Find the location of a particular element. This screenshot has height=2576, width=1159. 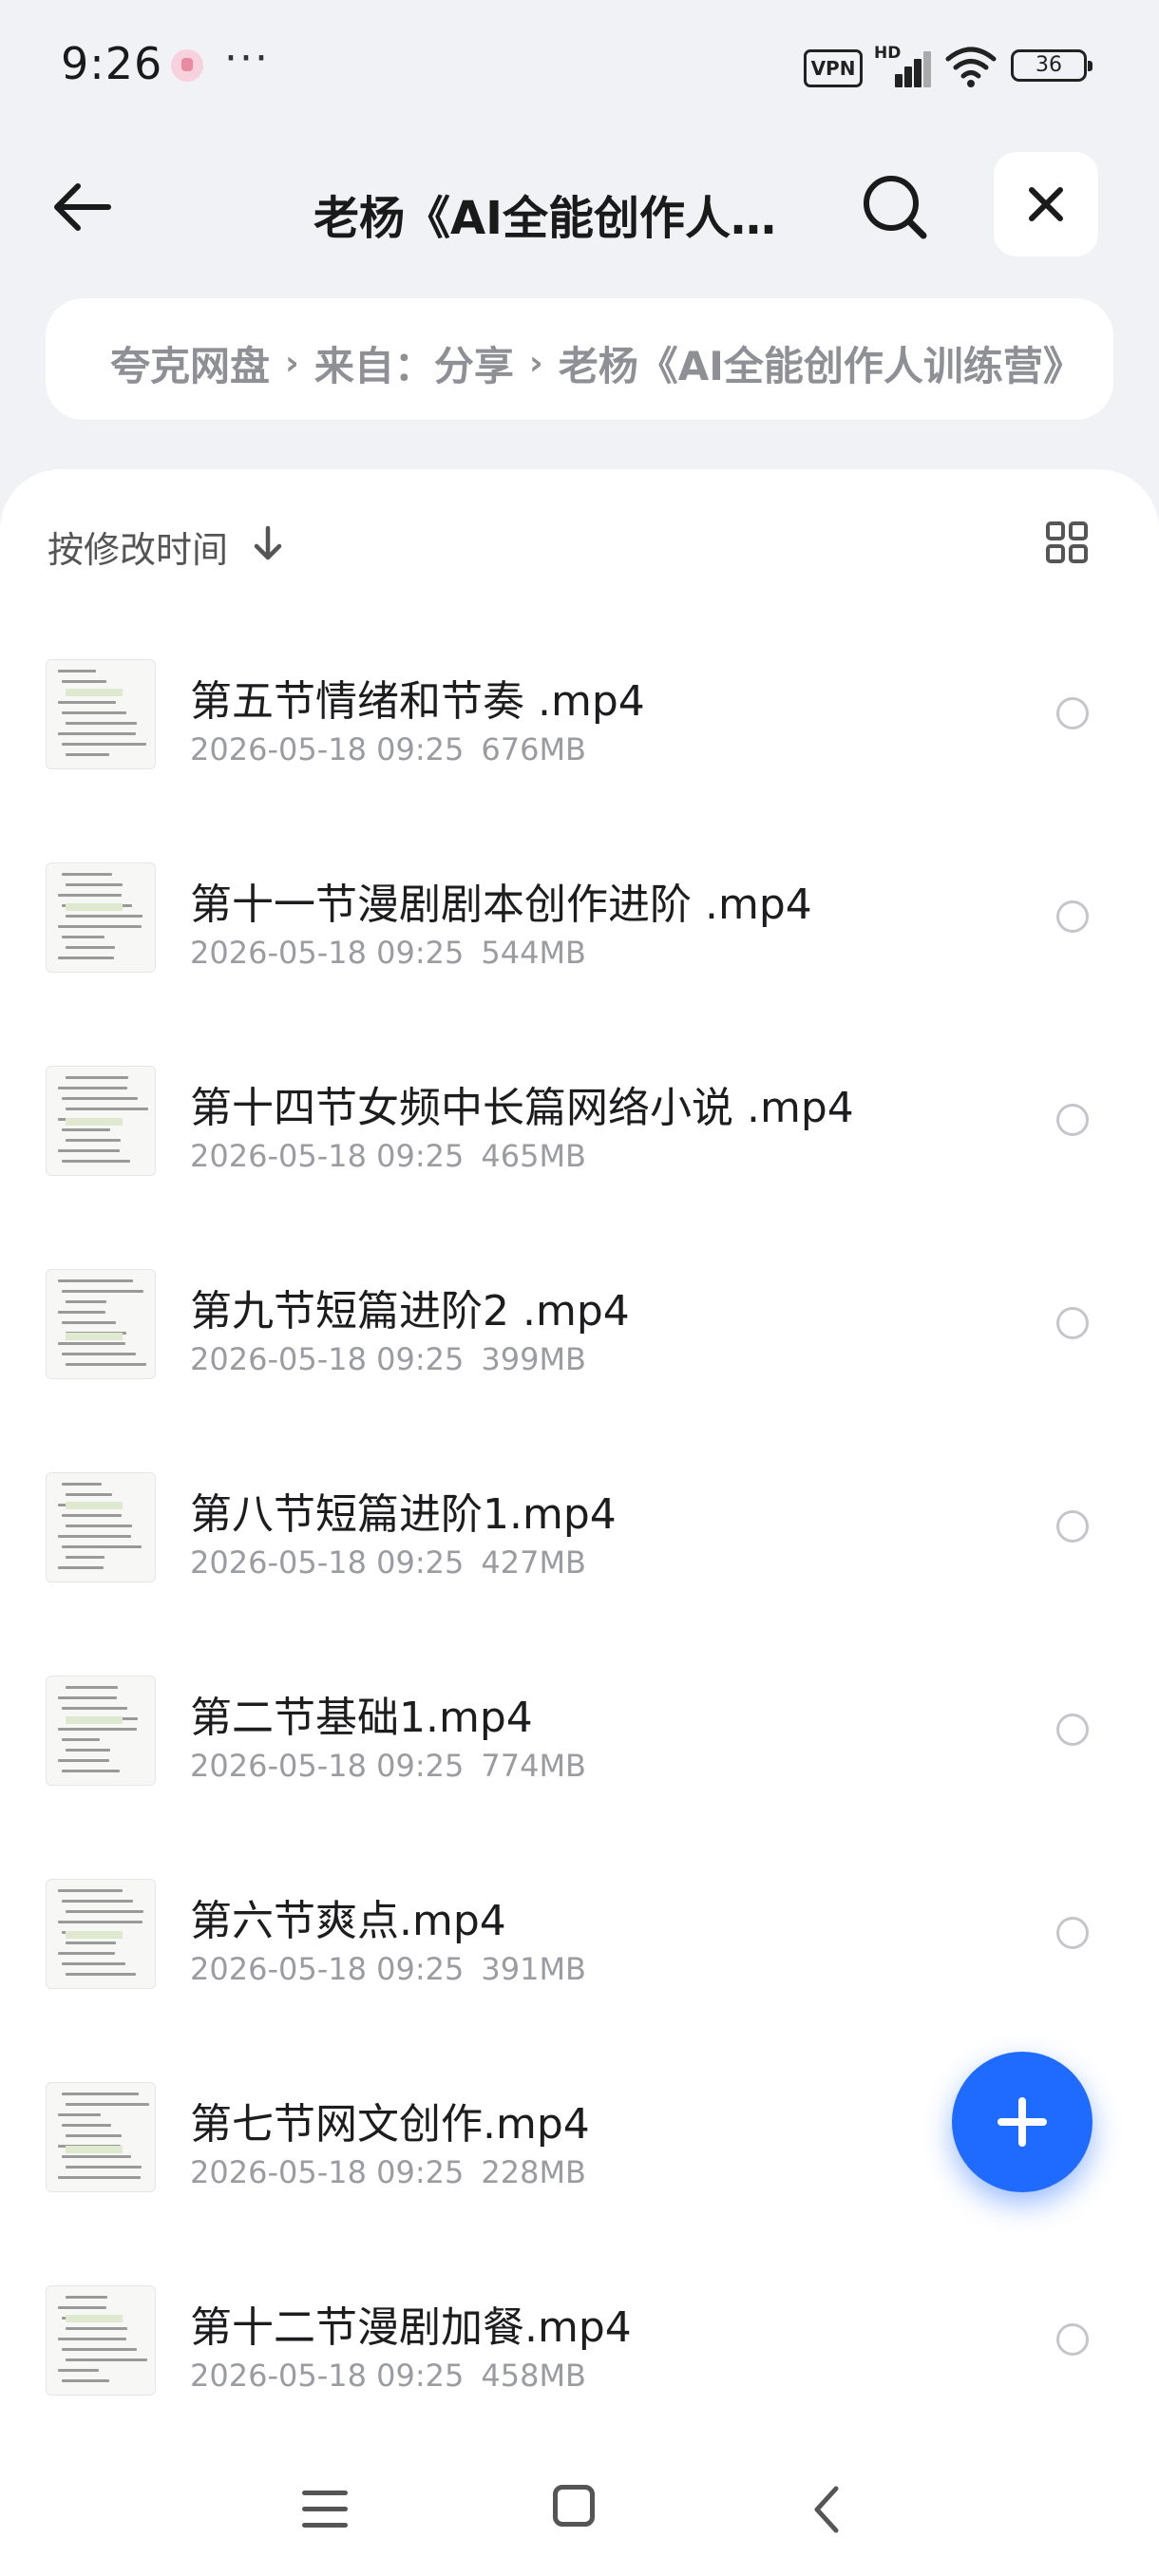

add-button is located at coordinates (1022, 2122).